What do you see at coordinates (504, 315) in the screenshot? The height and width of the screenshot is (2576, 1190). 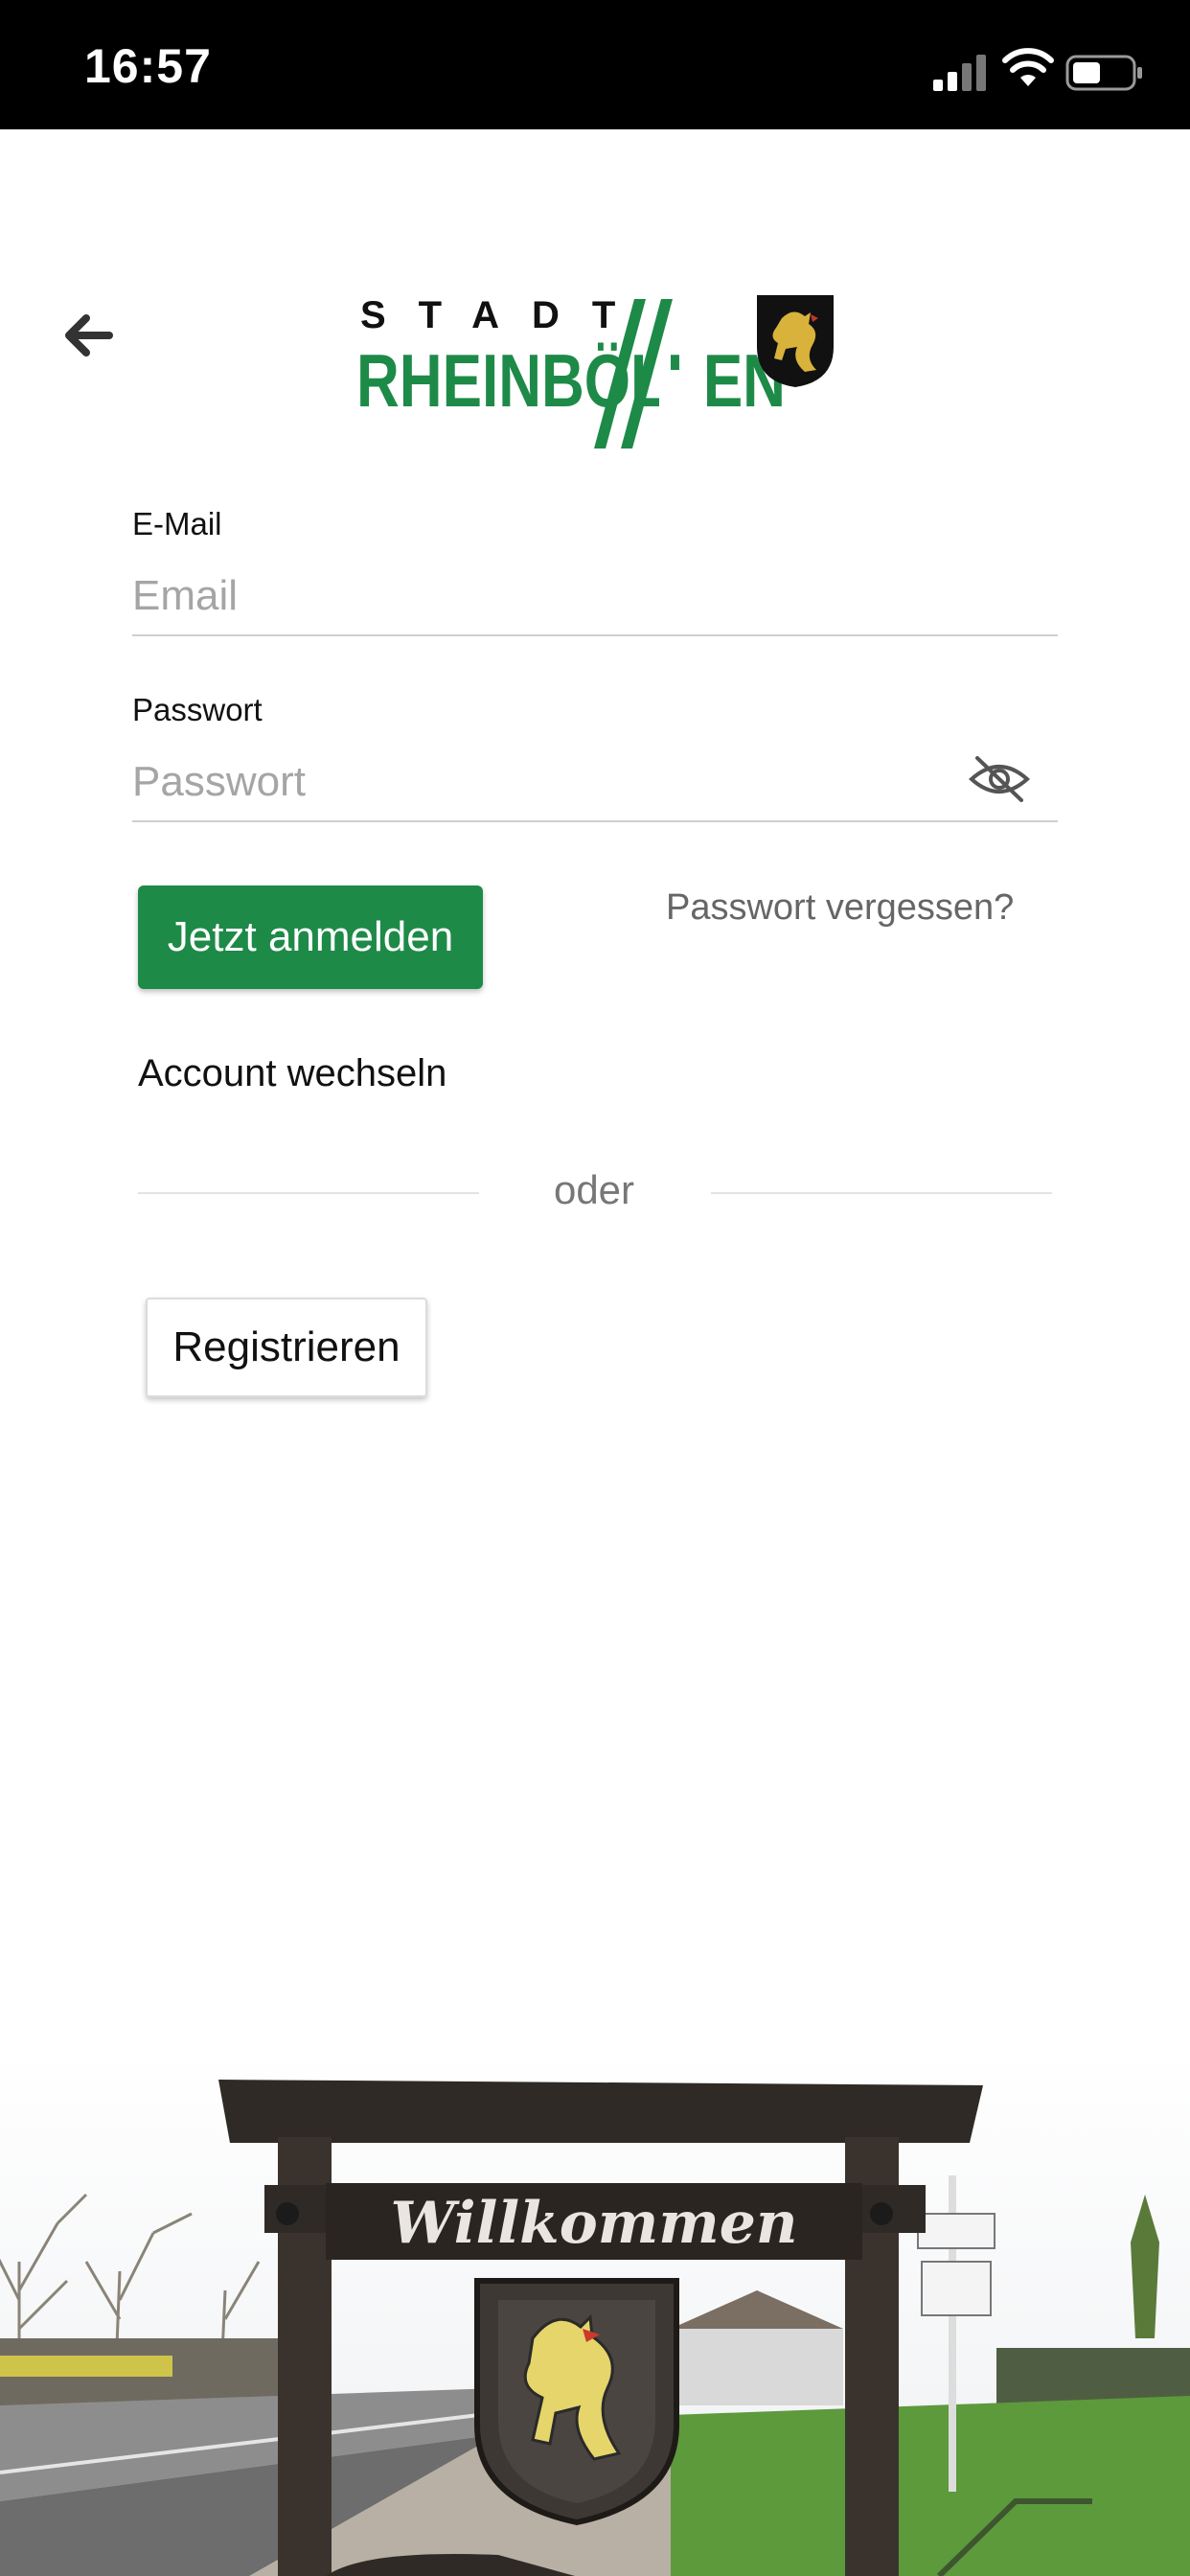 I see `logo-stadt-text: STADT` at bounding box center [504, 315].